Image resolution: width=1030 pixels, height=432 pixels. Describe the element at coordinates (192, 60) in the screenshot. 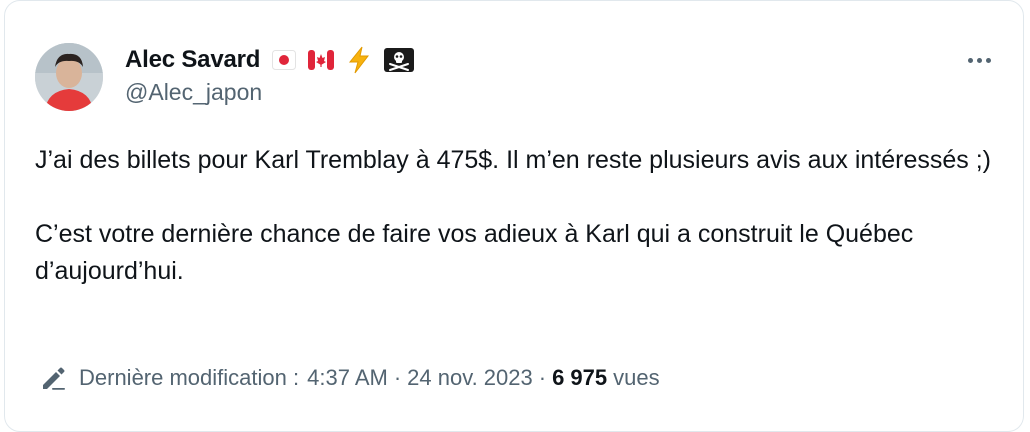

I see `author-display-name: Alec Savard` at that location.